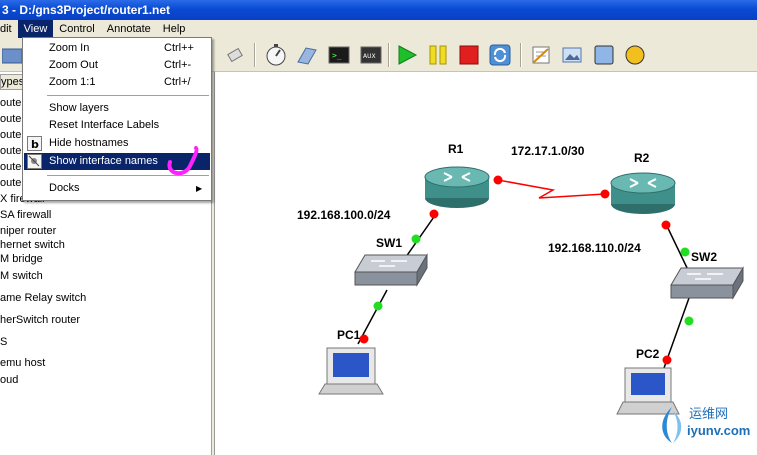 Image resolution: width=757 pixels, height=455 pixels. I want to click on start-icon, so click(407, 55).